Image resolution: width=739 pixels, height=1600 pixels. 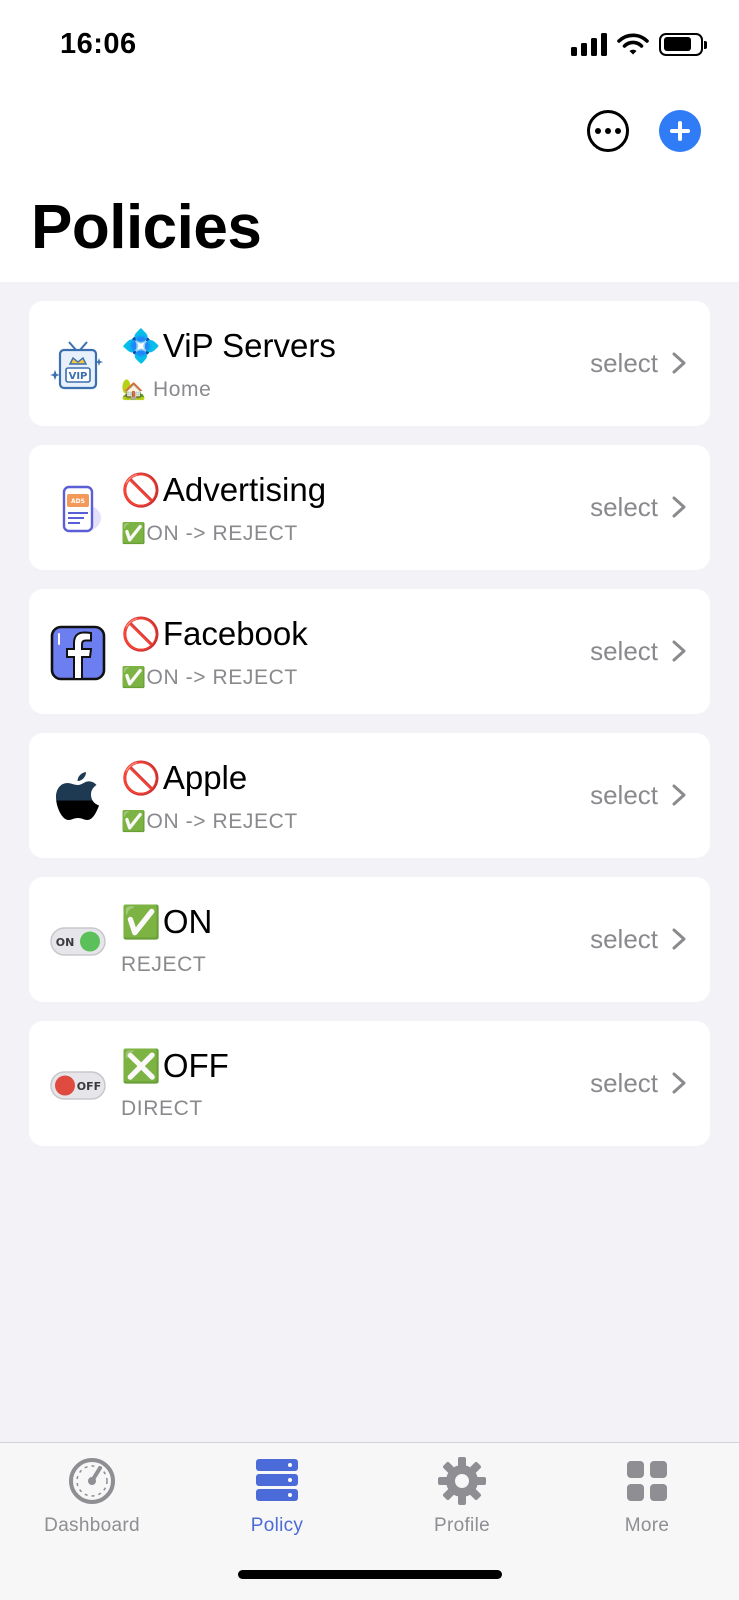 I want to click on policy-subtitle: REJECT, so click(x=163, y=965).